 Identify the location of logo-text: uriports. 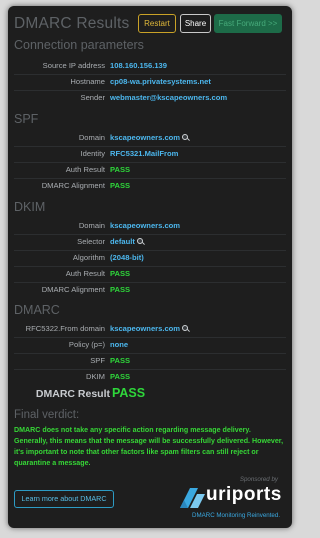
(244, 494).